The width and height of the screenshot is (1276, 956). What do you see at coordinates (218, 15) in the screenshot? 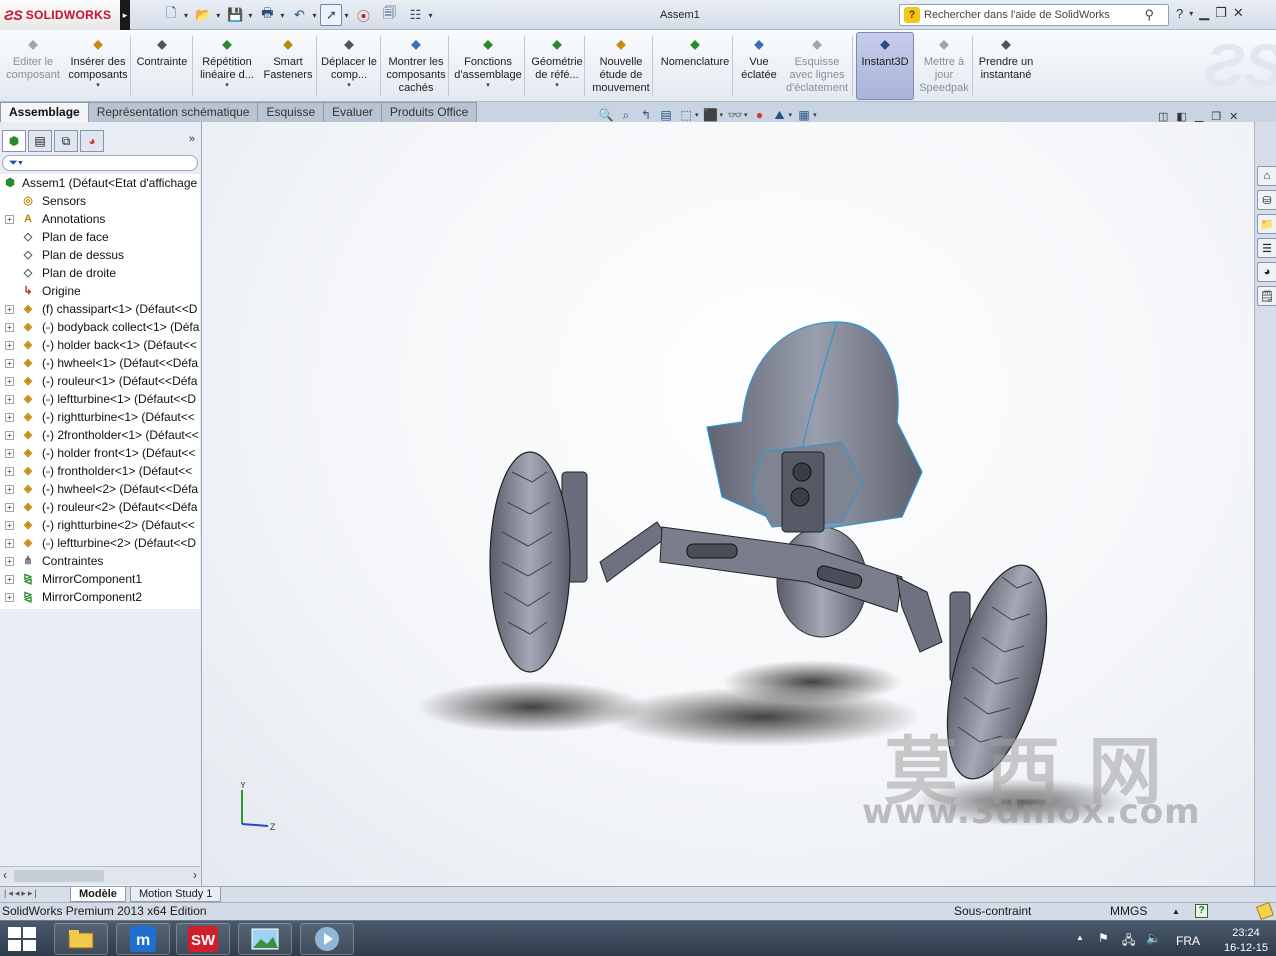
I see `open-dropdown-icon: ▾` at bounding box center [218, 15].